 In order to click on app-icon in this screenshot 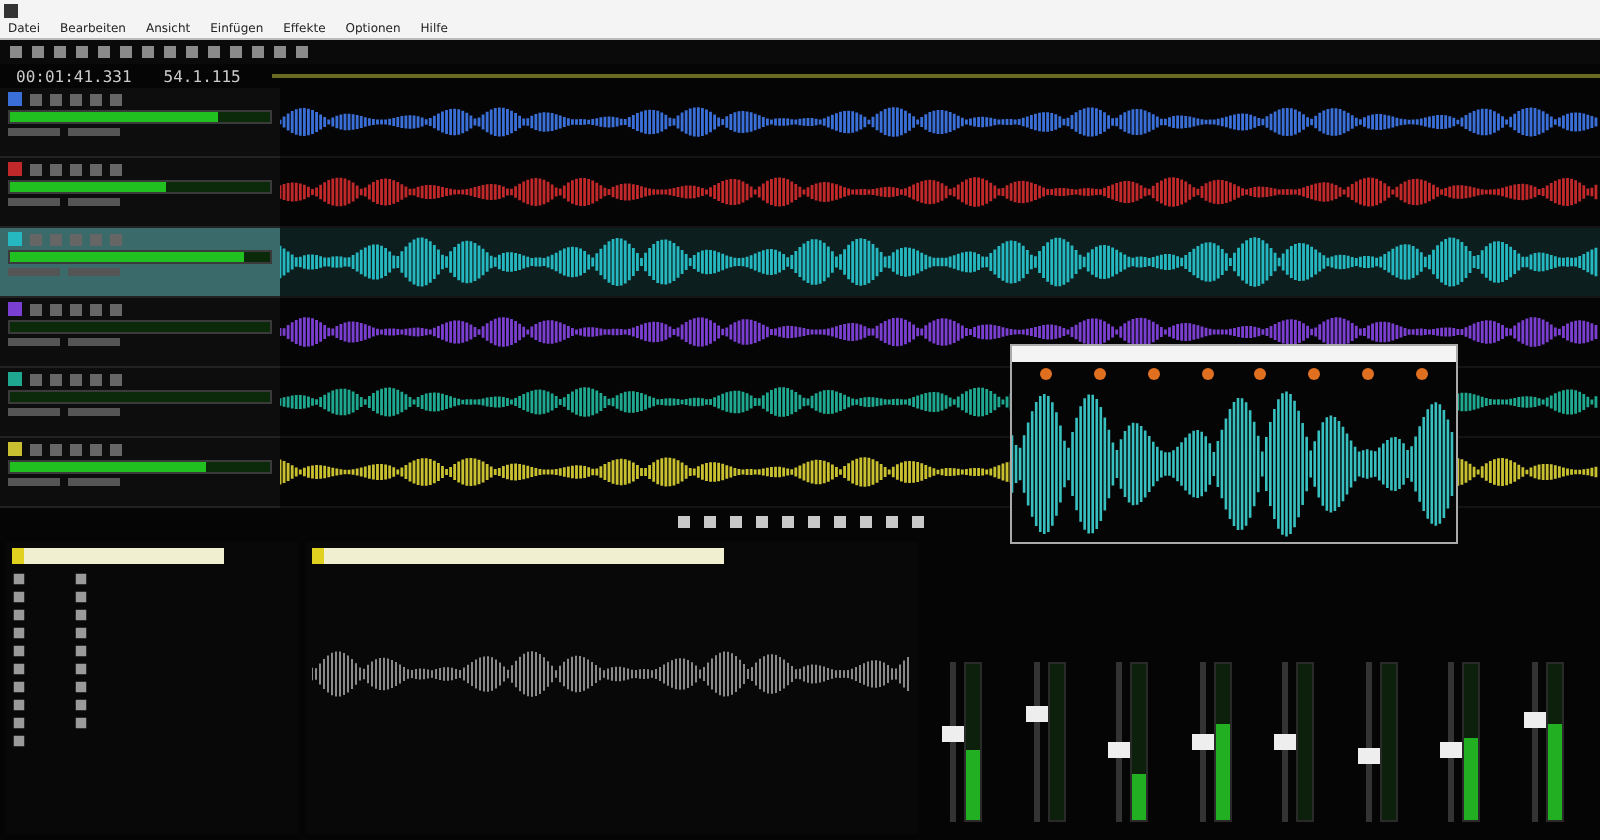, I will do `click(11, 10)`.